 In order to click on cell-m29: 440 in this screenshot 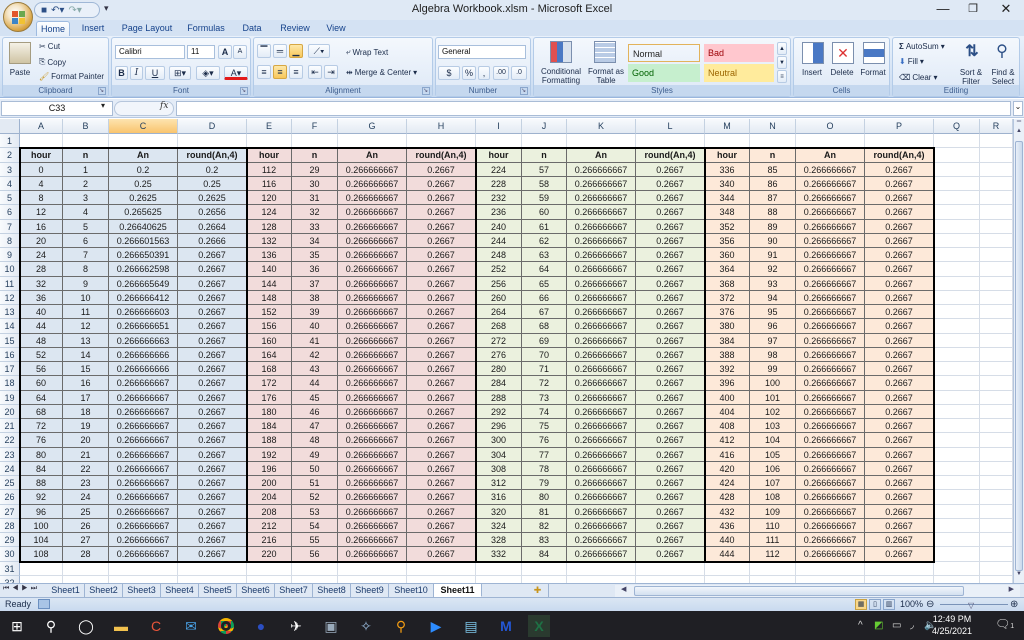, I will do `click(727, 540)`.